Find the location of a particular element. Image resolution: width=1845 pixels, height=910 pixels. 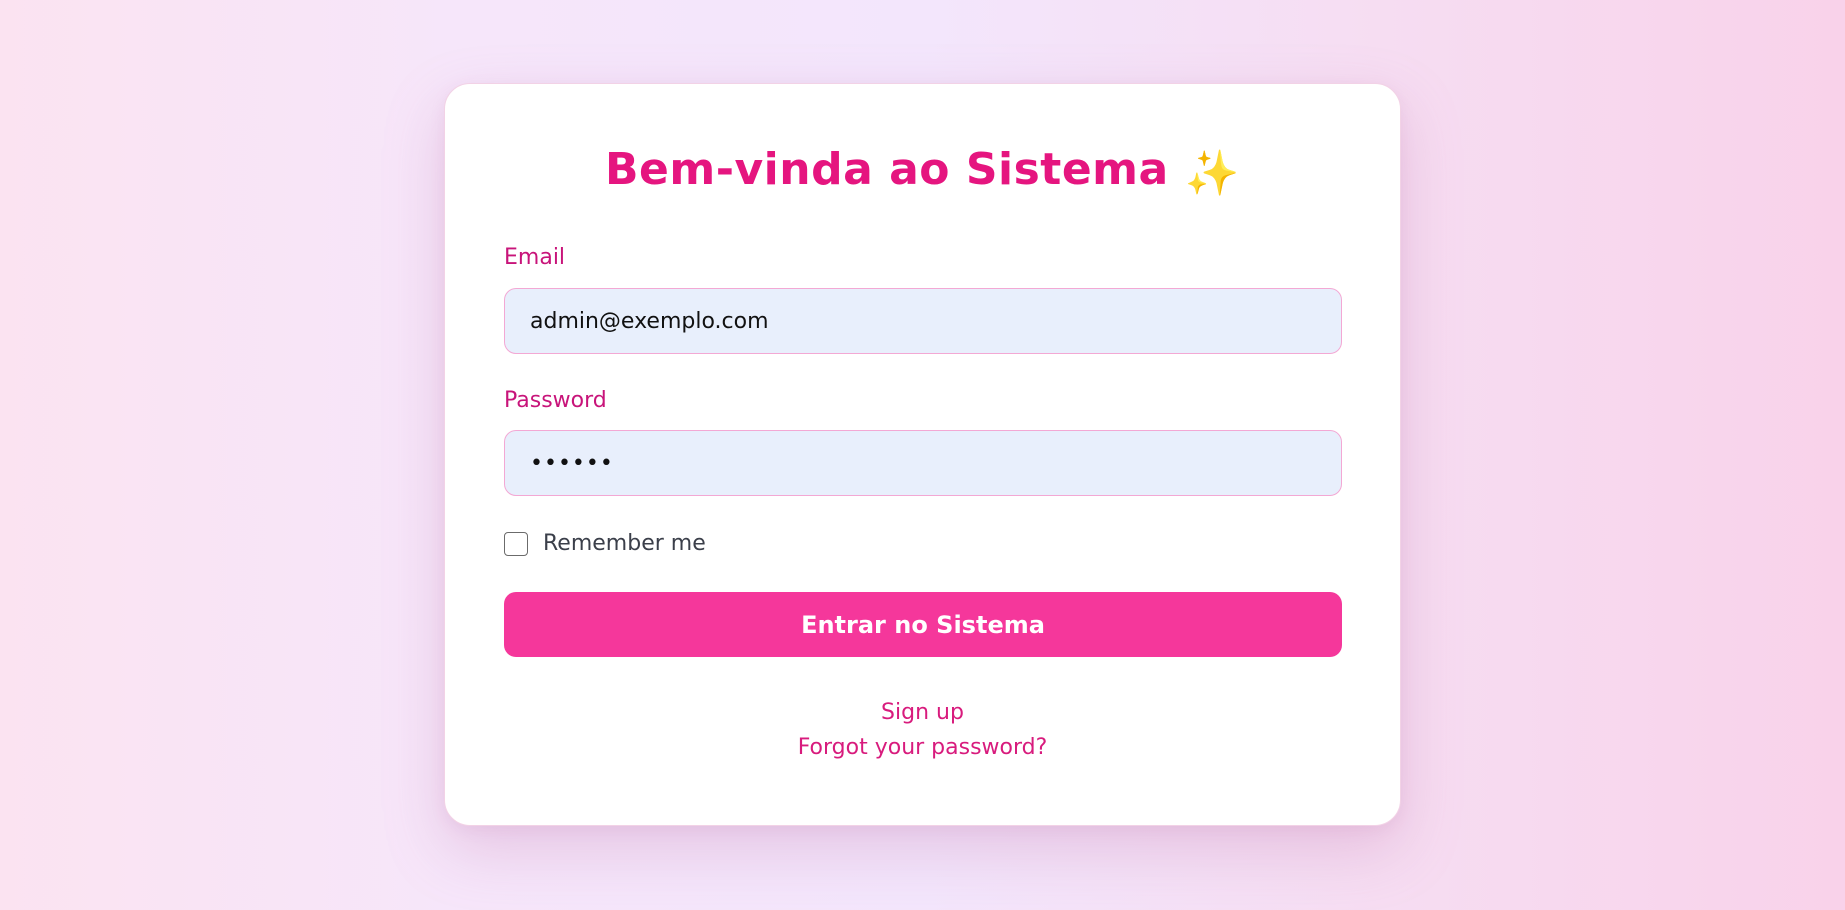

sparkles-icon: ✨ is located at coordinates (1212, 173).